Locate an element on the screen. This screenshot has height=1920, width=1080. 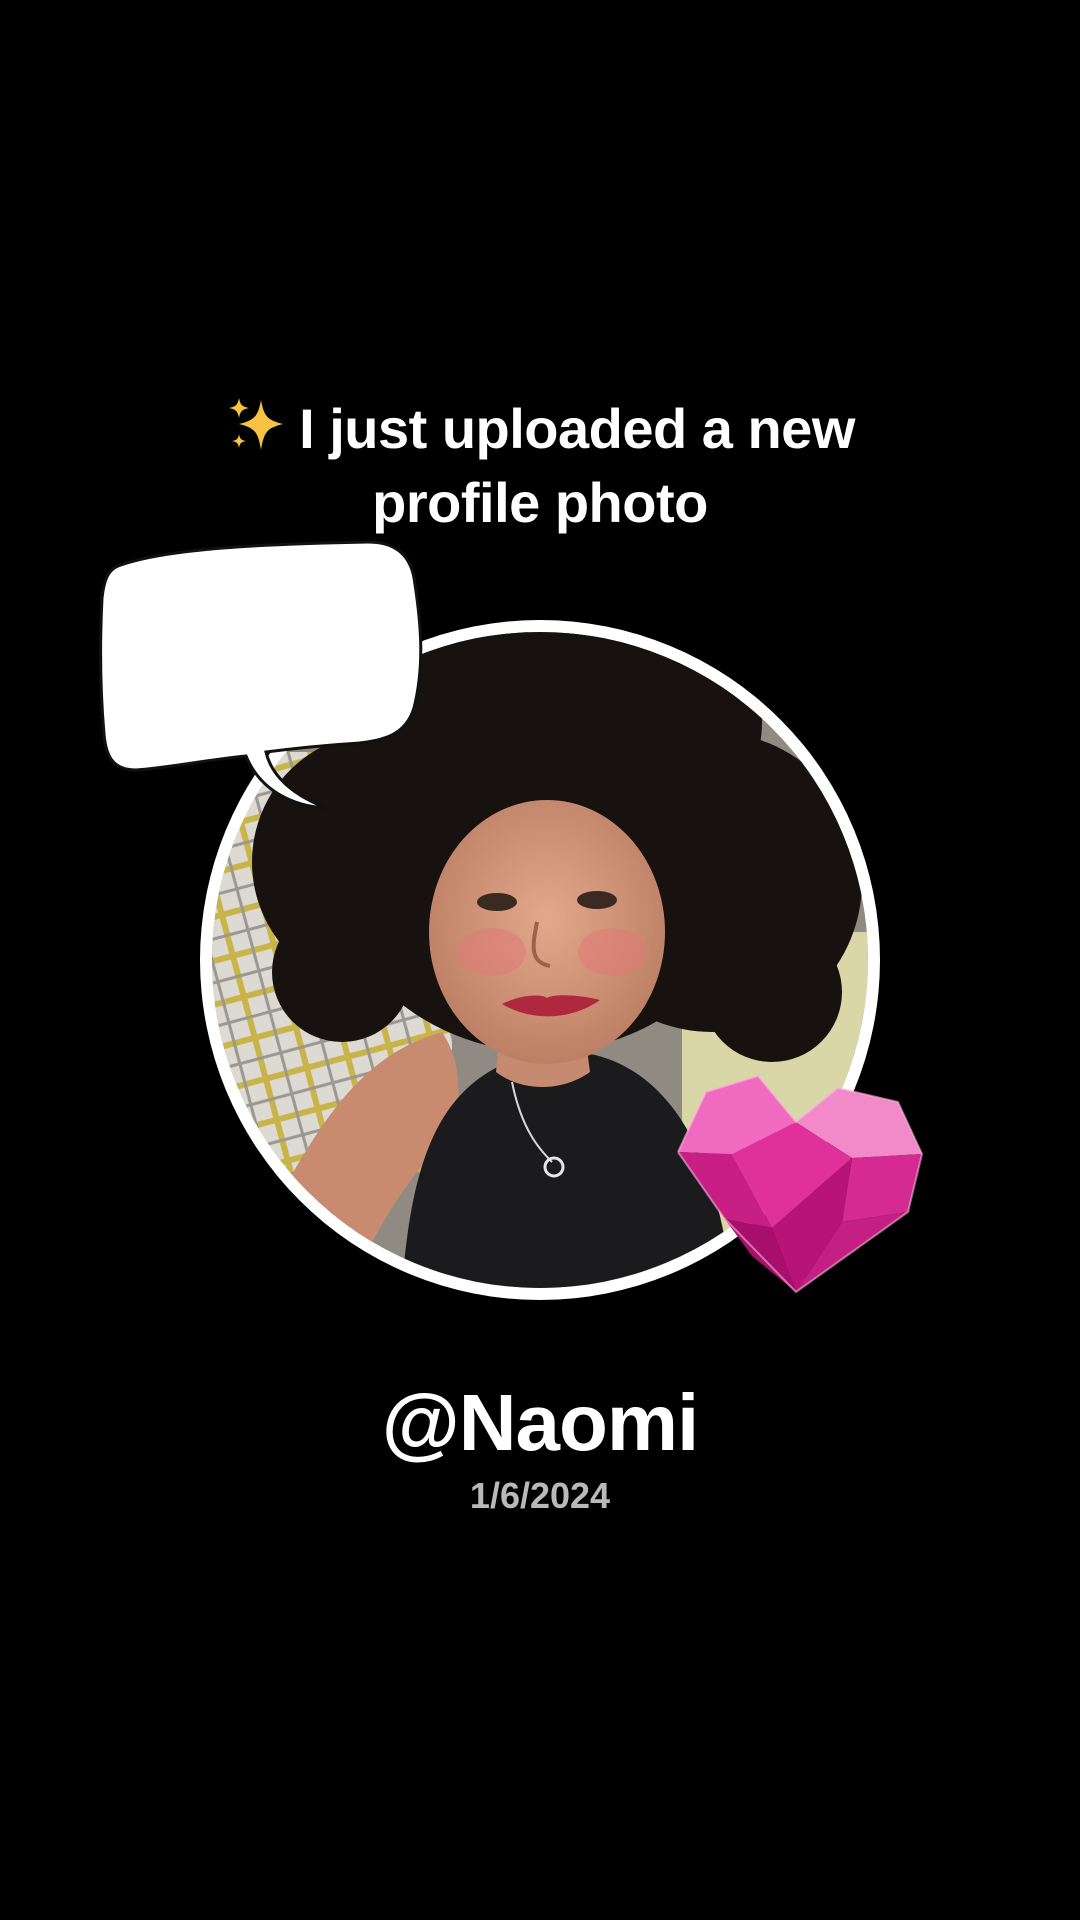
headline-line-2: profile photo is located at coordinates (540, 502).